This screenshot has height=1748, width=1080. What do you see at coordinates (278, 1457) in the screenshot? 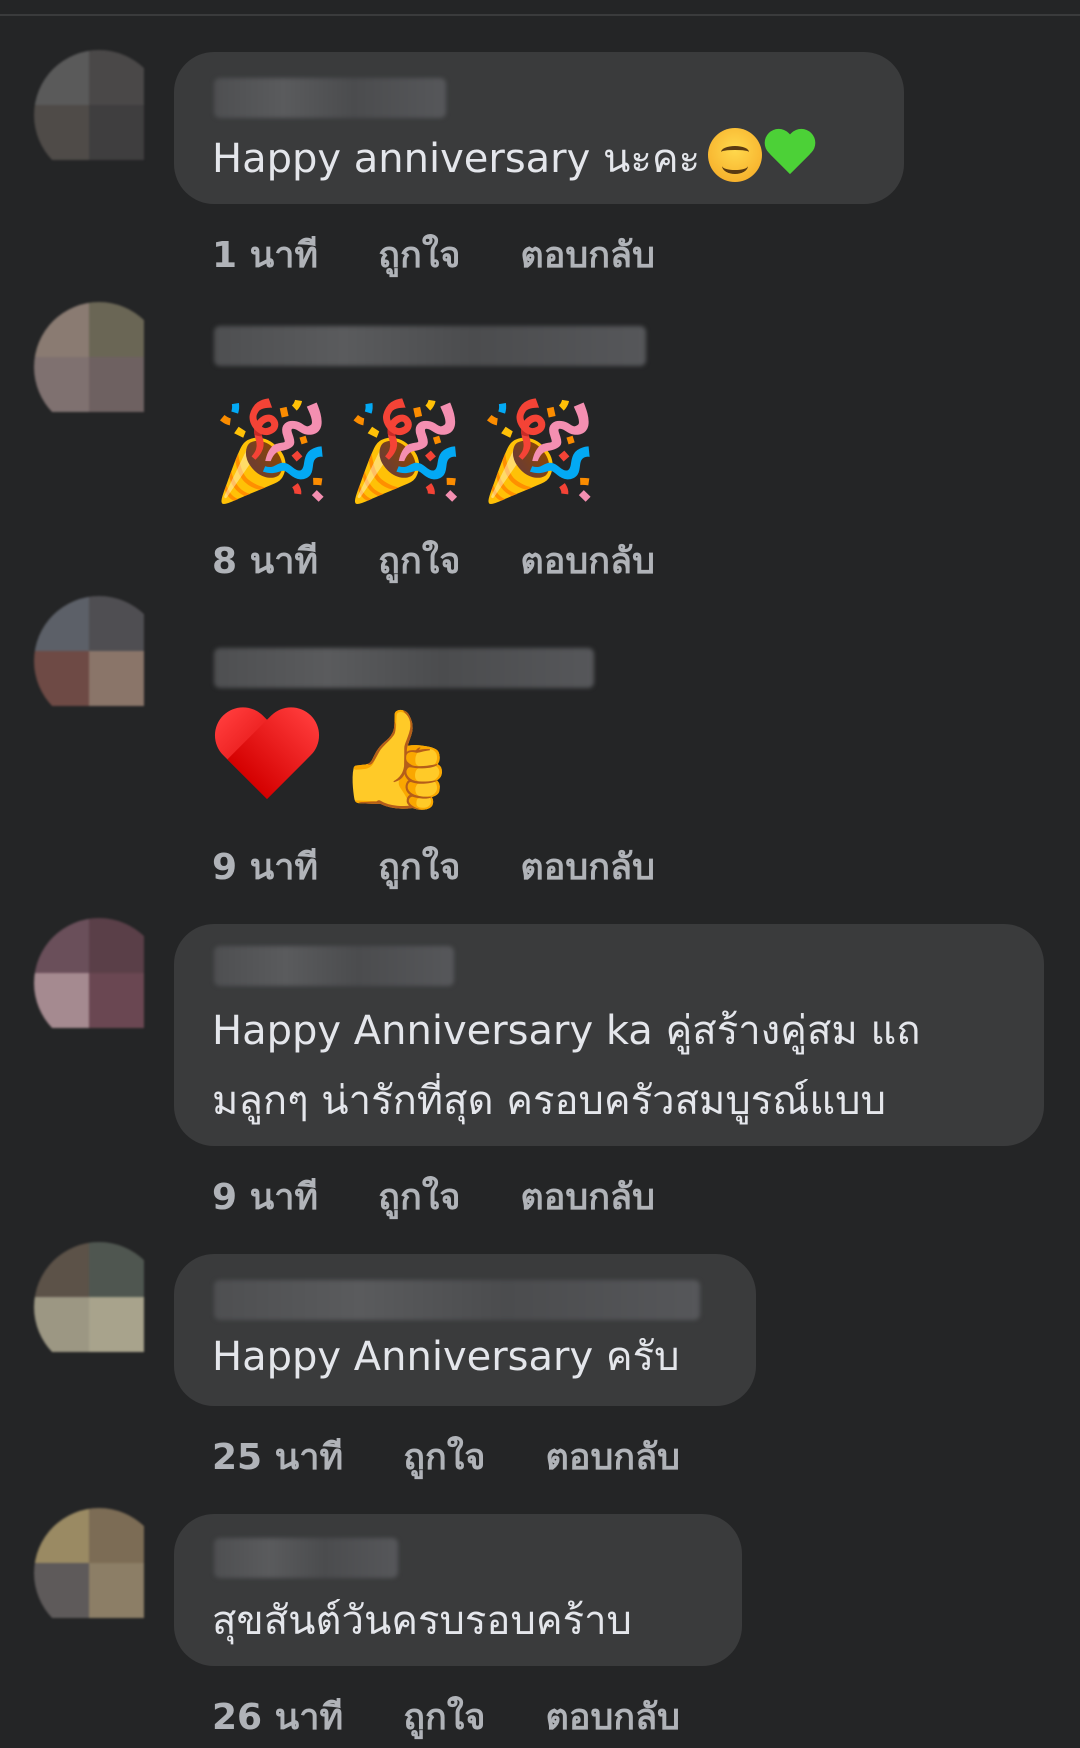
I see `comment-time: 25 นาที` at bounding box center [278, 1457].